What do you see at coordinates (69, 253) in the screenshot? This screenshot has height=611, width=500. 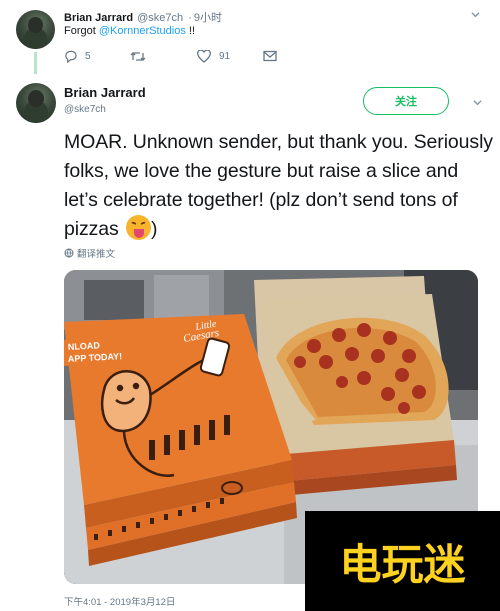 I see `globe-icon` at bounding box center [69, 253].